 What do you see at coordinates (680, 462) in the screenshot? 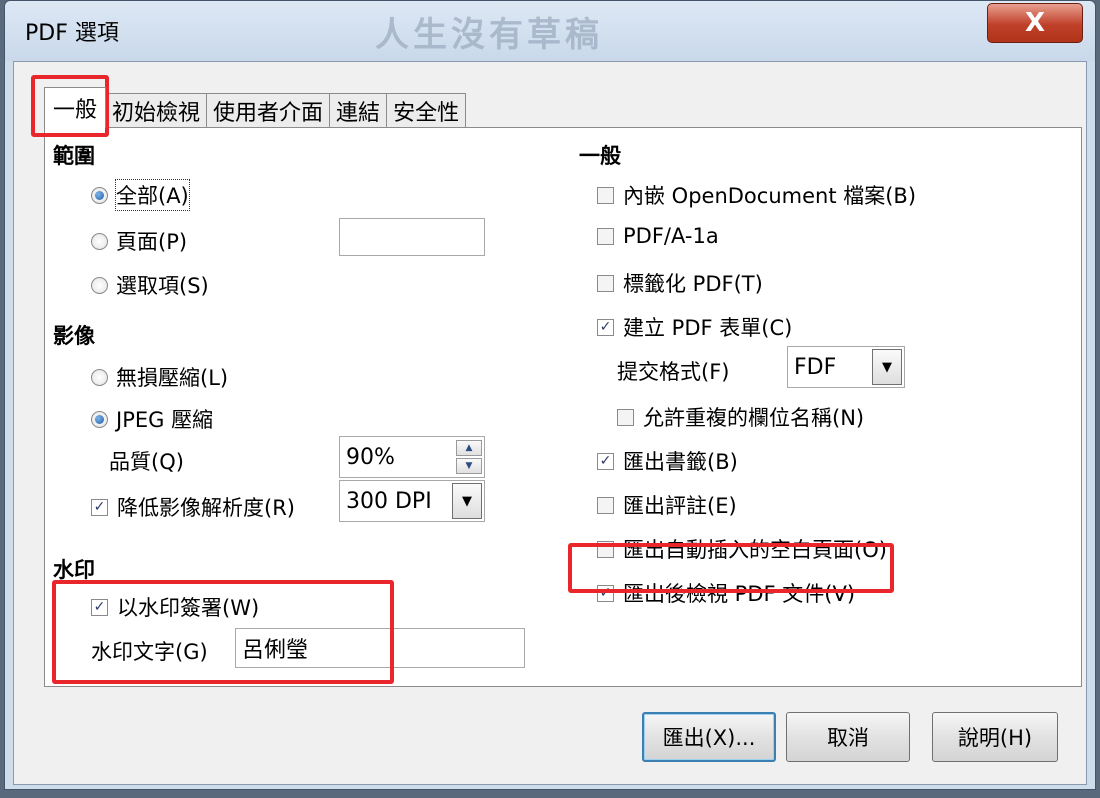
I see `export-bookmarks-label: 匯出書籤(B)` at bounding box center [680, 462].